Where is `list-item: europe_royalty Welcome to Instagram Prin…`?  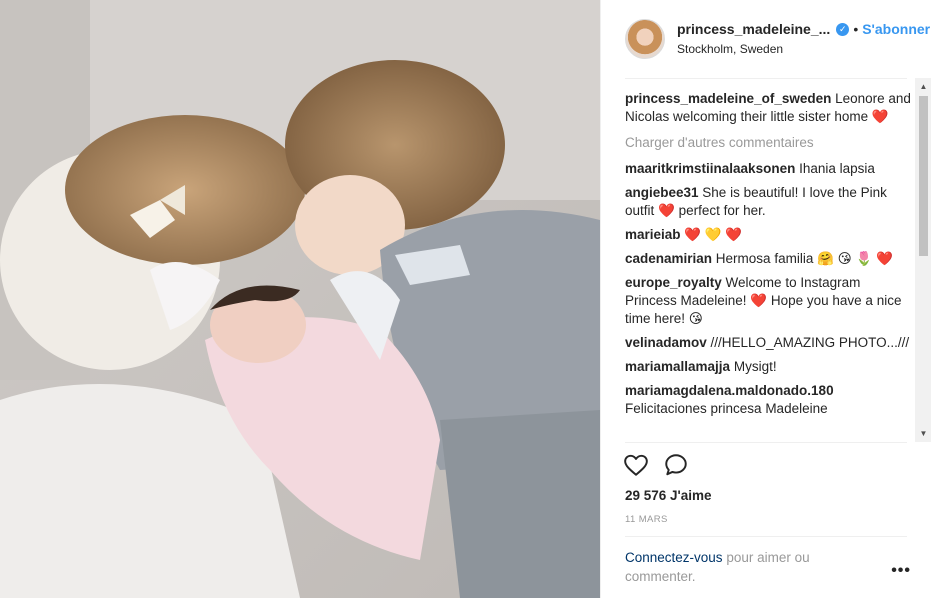 list-item: europe_royalty Welcome to Instagram Prin… is located at coordinates (770, 301).